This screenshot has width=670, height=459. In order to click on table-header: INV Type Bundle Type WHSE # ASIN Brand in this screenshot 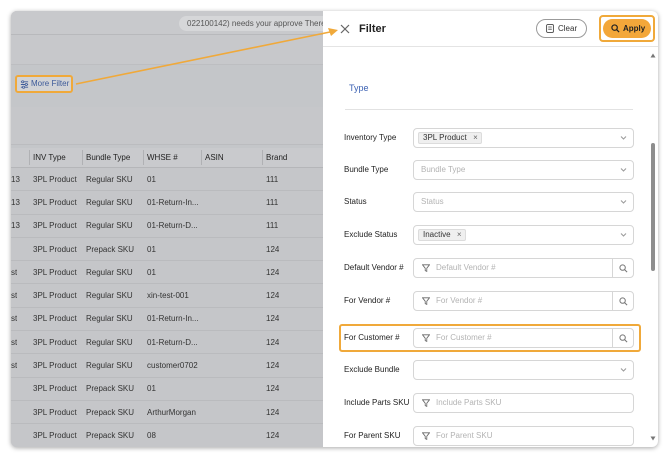, I will do `click(167, 158)`.